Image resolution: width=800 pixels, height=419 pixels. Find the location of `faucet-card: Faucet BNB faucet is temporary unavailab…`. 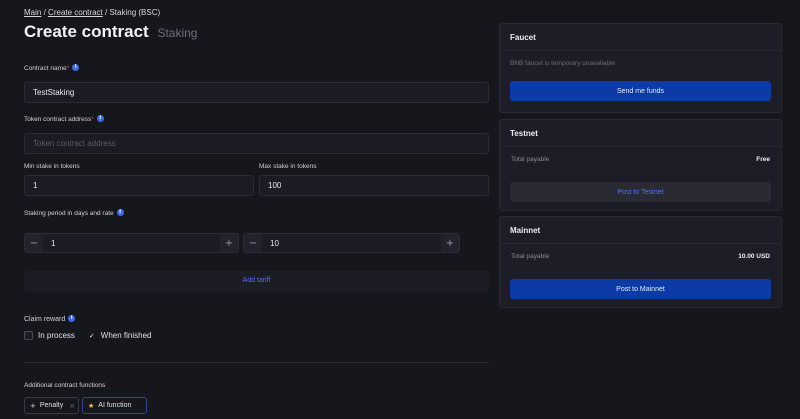

faucet-card: Faucet BNB faucet is temporary unavailab… is located at coordinates (640, 68).